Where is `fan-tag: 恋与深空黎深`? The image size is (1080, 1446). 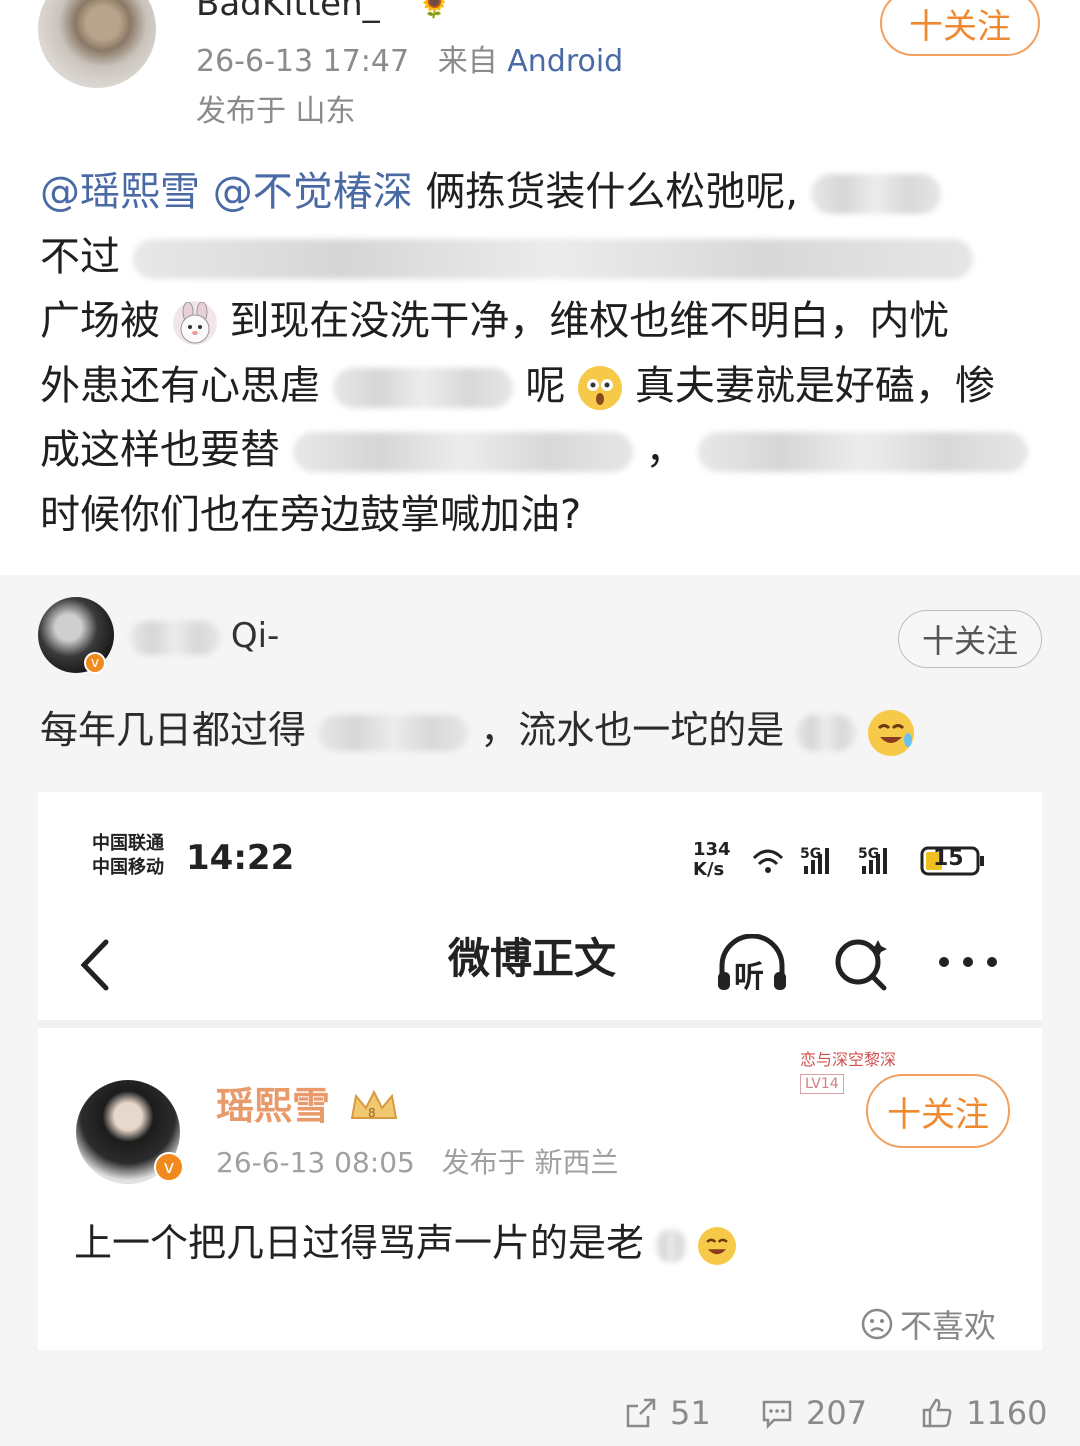 fan-tag: 恋与深空黎深 is located at coordinates (848, 1059).